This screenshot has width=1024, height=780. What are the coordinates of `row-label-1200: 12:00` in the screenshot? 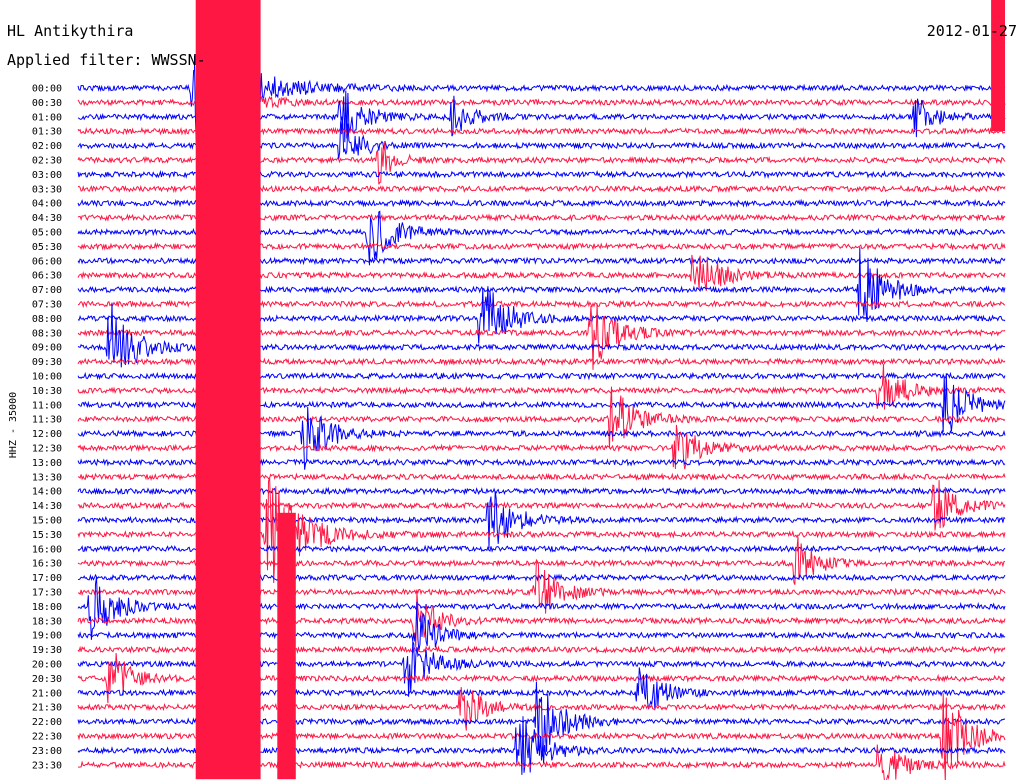 It's located at (47, 434).